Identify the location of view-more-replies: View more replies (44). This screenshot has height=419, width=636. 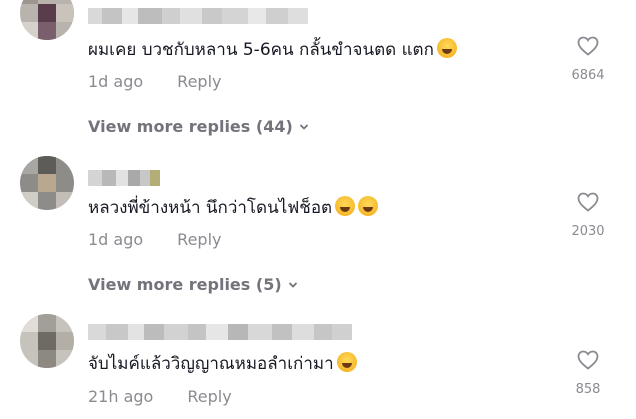
(198, 126).